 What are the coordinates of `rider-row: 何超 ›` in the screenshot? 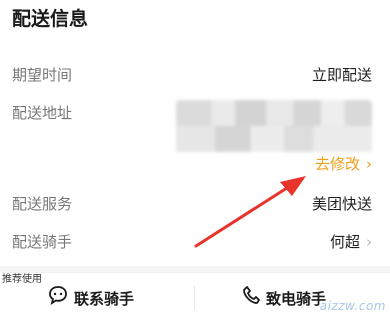 It's located at (351, 242).